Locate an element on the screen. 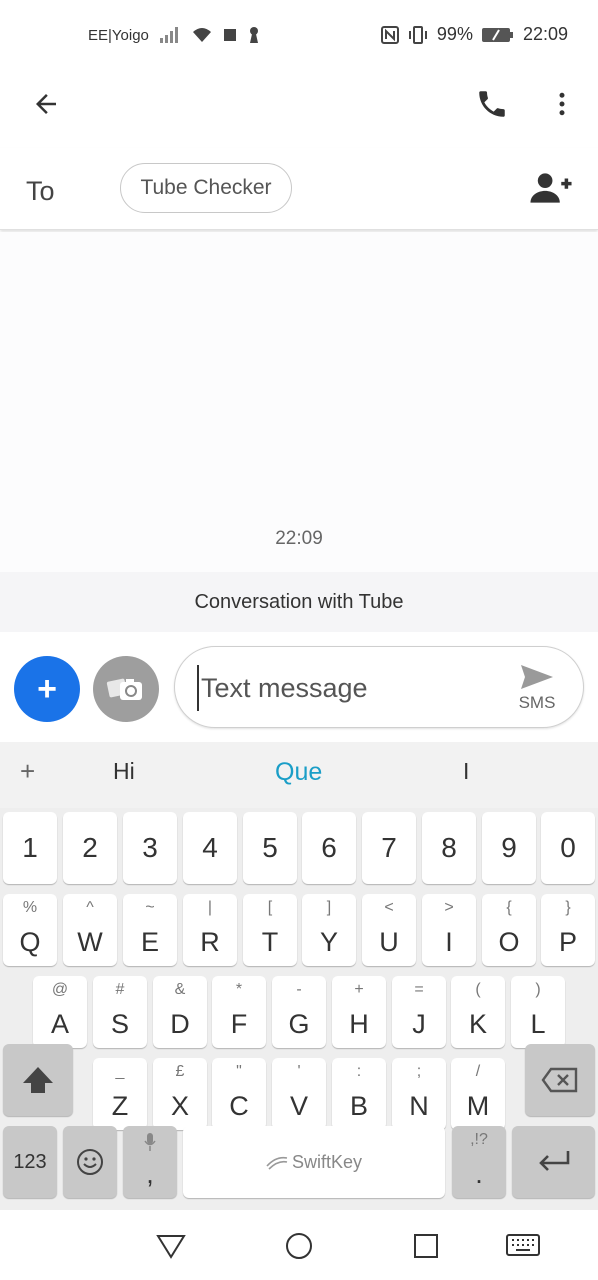 The height and width of the screenshot is (1280, 598). recipient-chip: Tube Checker is located at coordinates (206, 188).